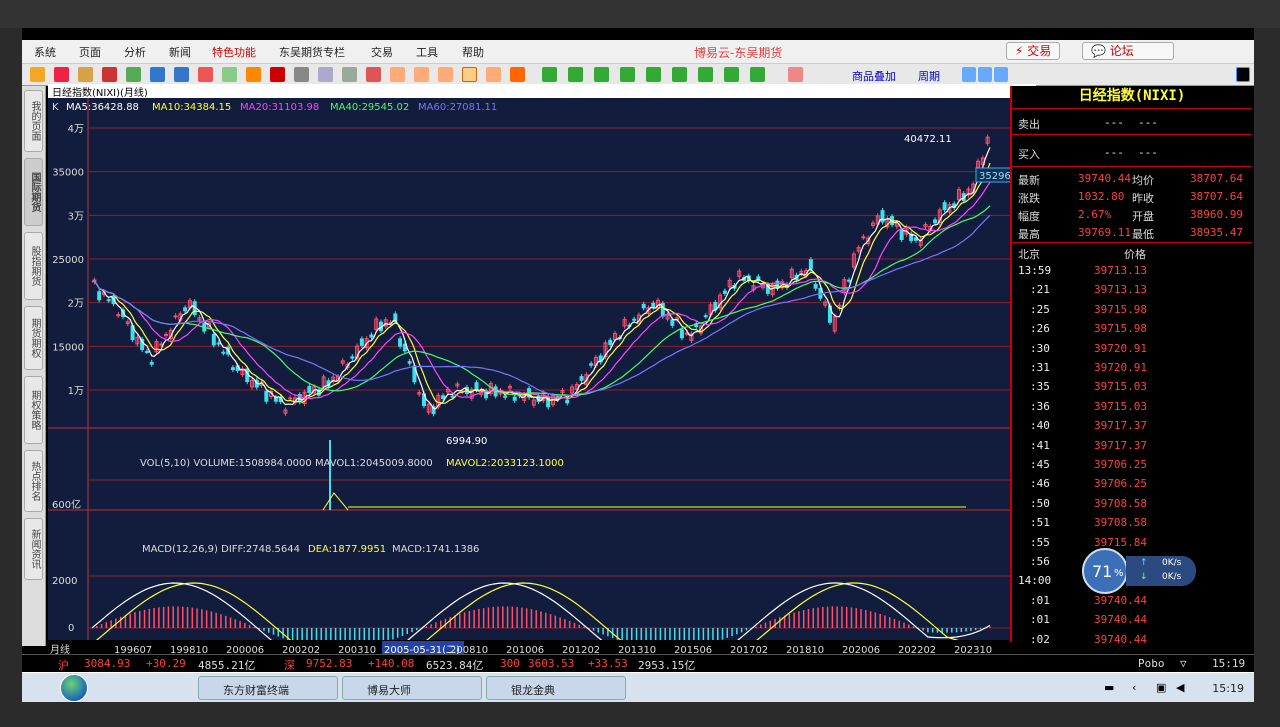 This screenshot has height=727, width=1280. Describe the element at coordinates (493, 74) in the screenshot. I see `quarter-period-icon` at that location.